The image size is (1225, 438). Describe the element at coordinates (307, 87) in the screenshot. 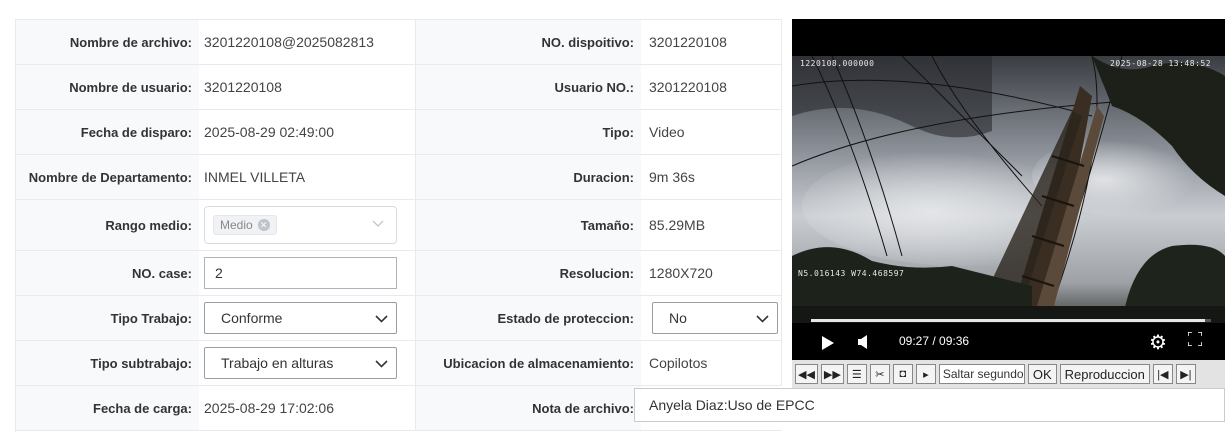

I see `user-name-value: 3201220108` at that location.